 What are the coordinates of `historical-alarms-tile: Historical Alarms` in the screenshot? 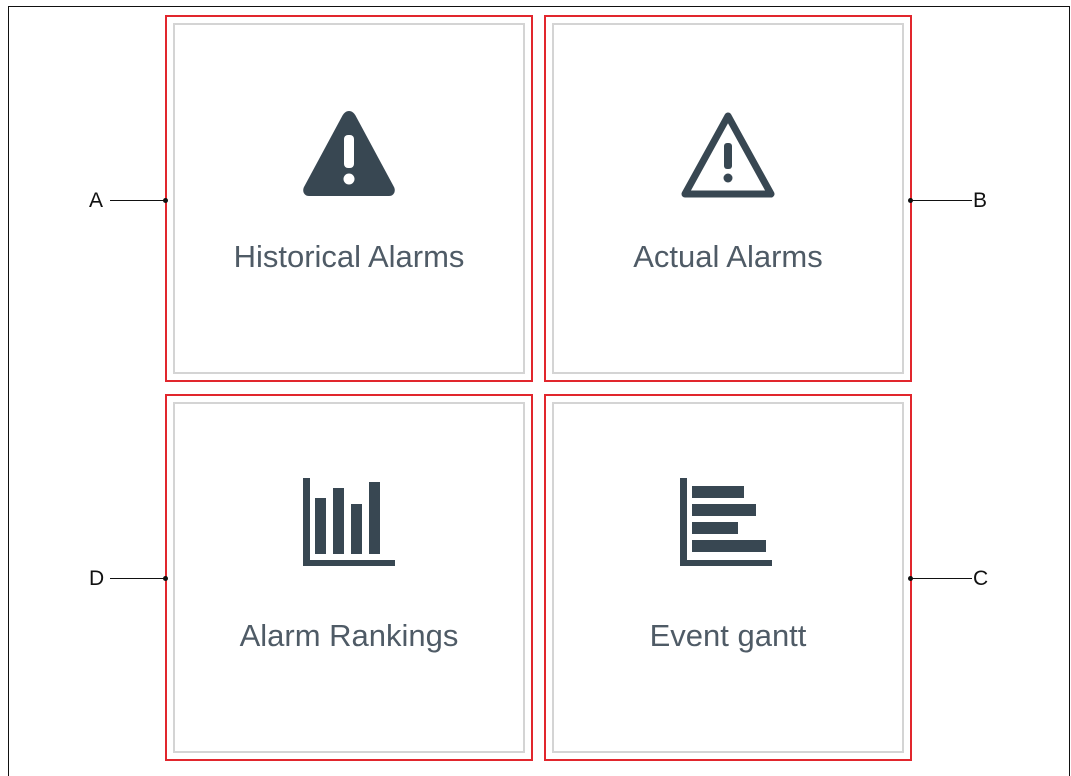 It's located at (349, 198).